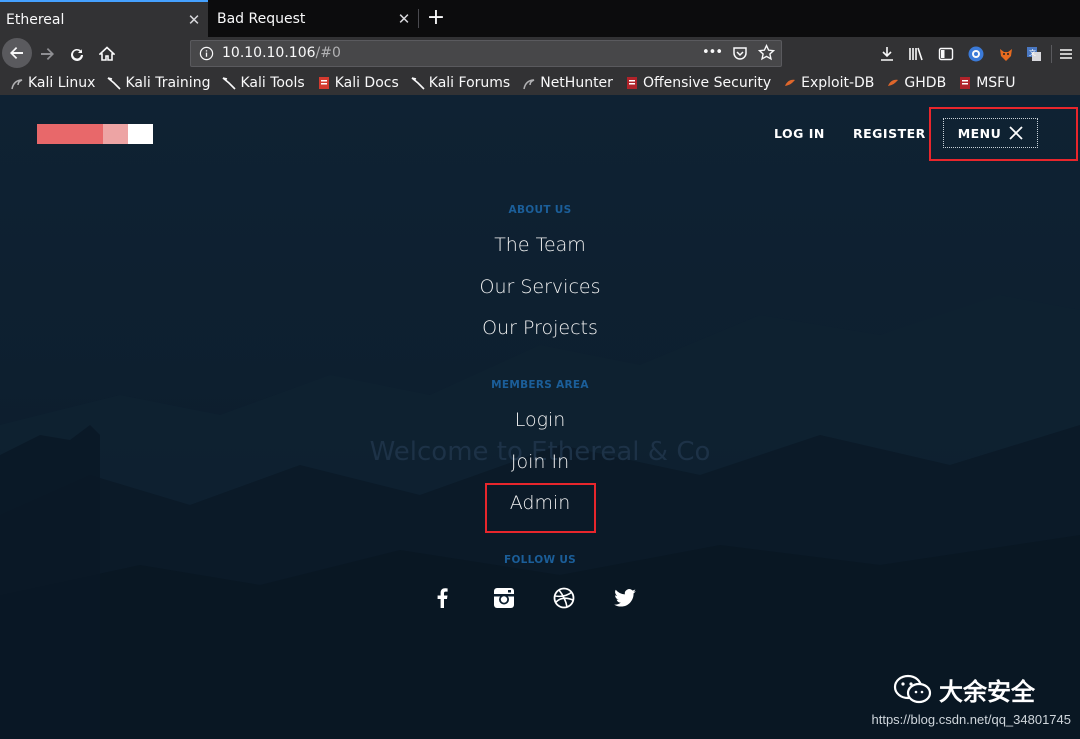  What do you see at coordinates (946, 54) in the screenshot?
I see `sidebar-icon` at bounding box center [946, 54].